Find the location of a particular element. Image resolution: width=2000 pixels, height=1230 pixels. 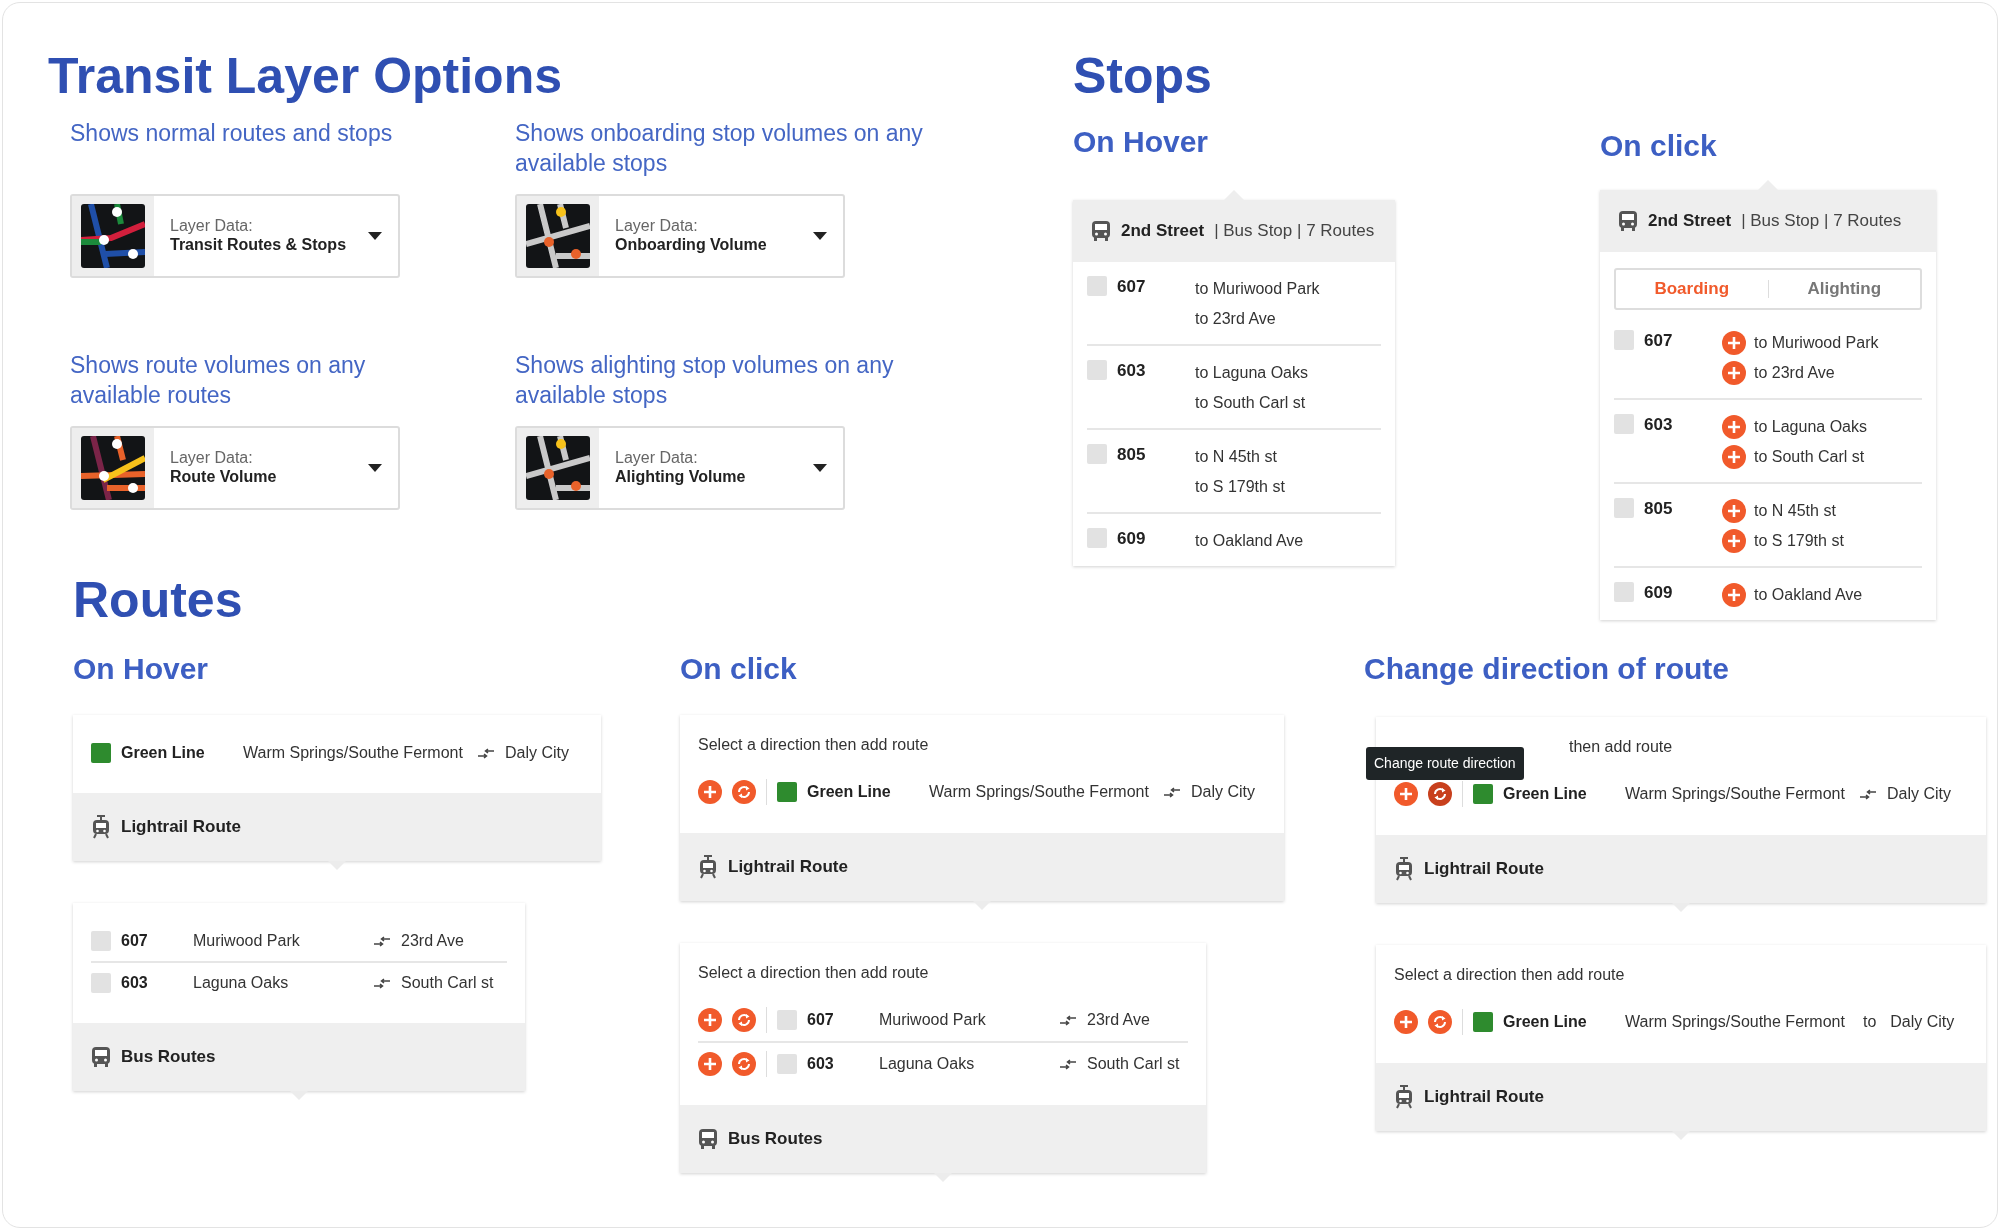

layer-dropdown: Layer Data: Transit Routes & Stops is located at coordinates (235, 235).